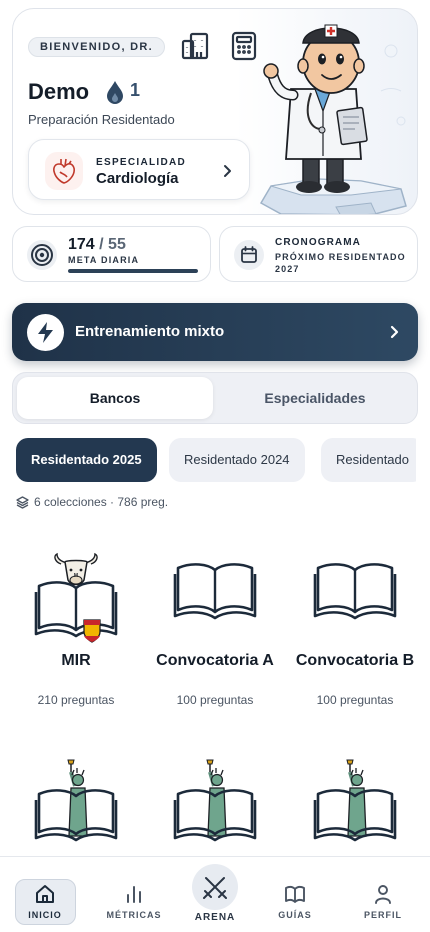 This screenshot has width=430, height=932. What do you see at coordinates (237, 460) in the screenshot?
I see `chip-residentado-2024: Residentado 2024` at bounding box center [237, 460].